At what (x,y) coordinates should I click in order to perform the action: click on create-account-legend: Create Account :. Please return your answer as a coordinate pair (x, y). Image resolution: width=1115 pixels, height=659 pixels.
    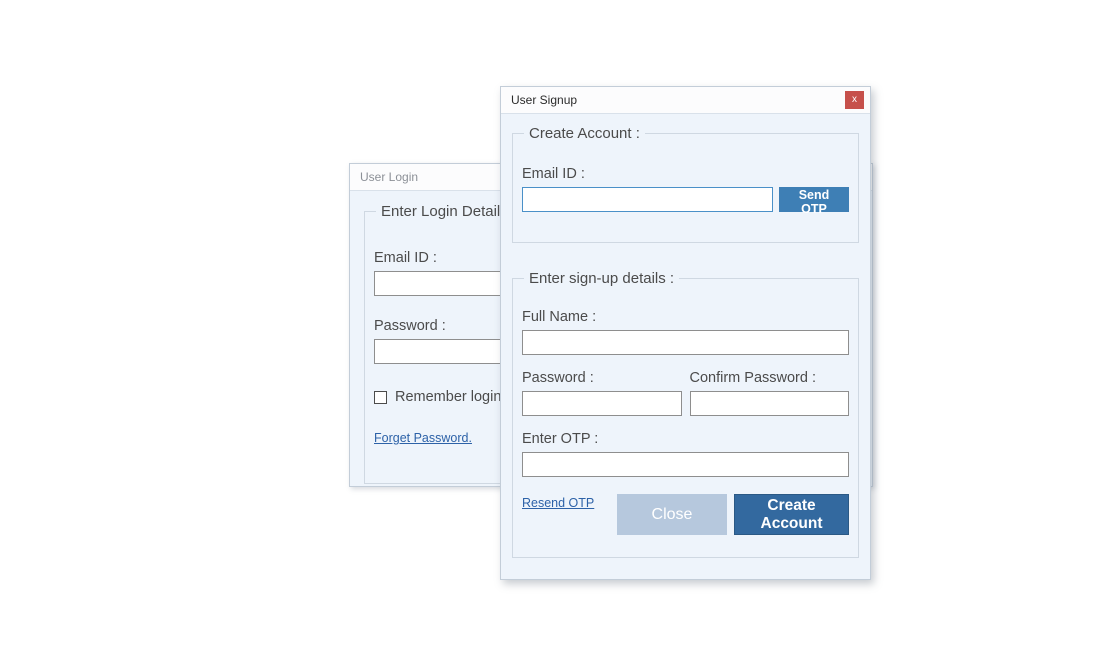
    Looking at the image, I should click on (584, 133).